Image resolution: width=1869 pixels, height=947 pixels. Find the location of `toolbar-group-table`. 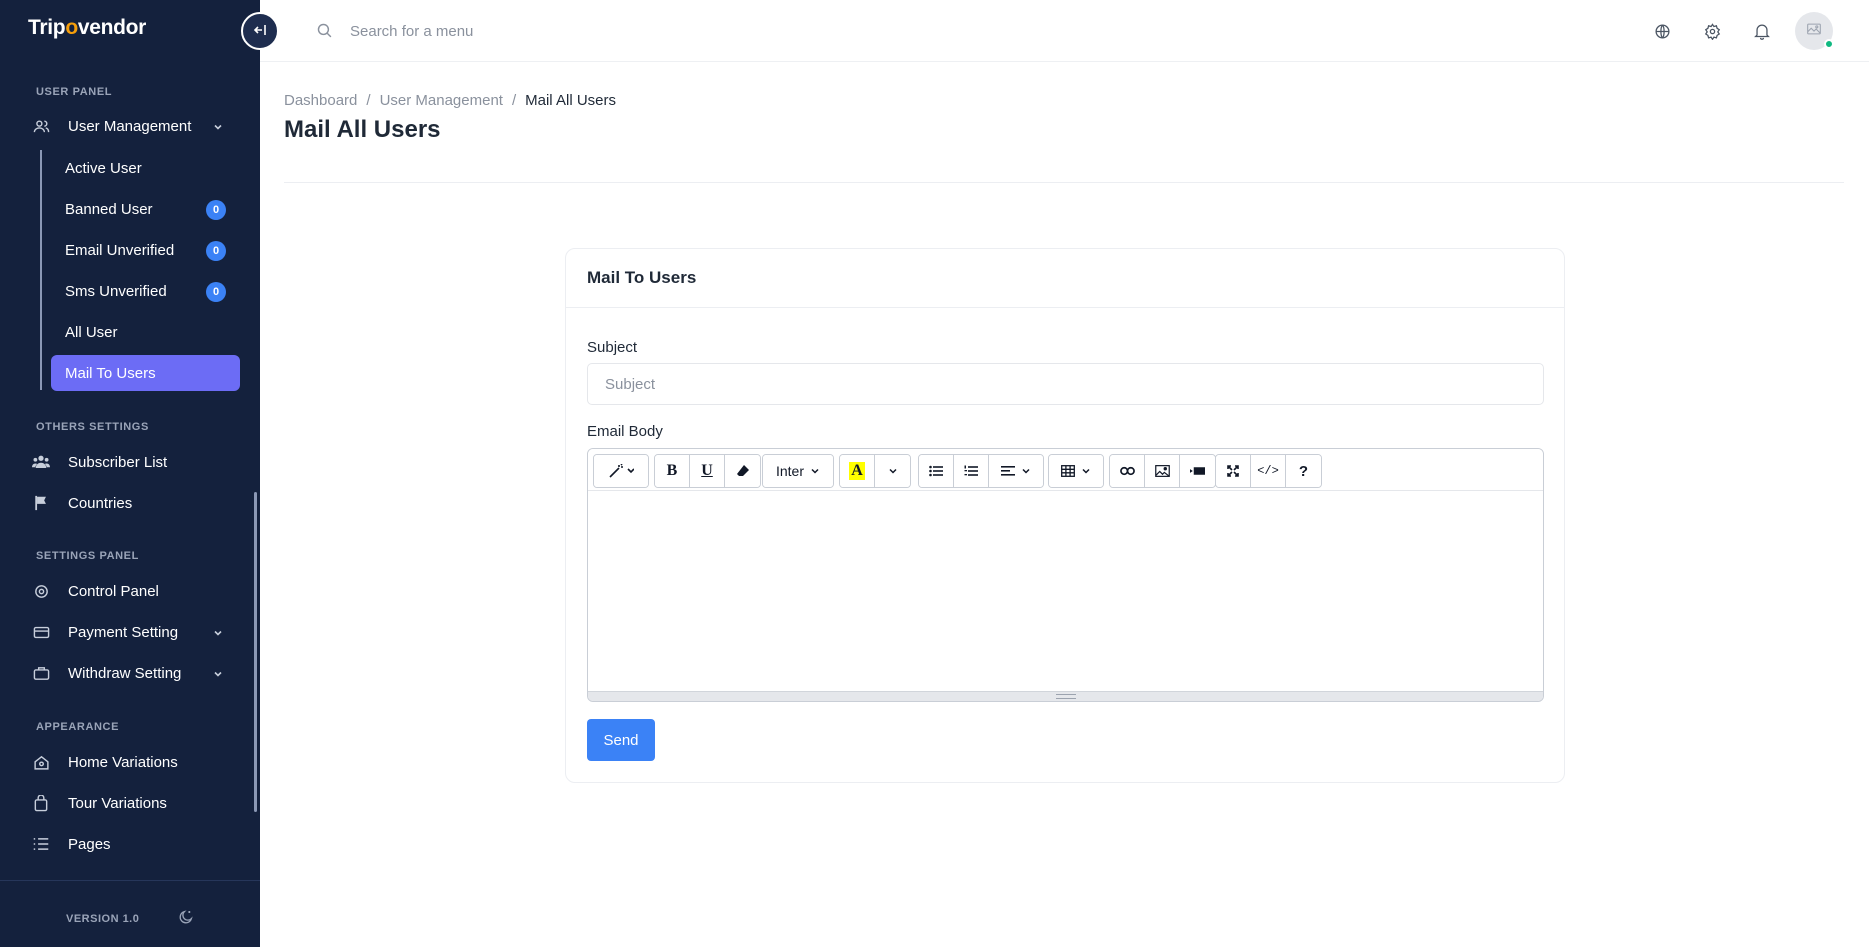

toolbar-group-table is located at coordinates (1076, 471).